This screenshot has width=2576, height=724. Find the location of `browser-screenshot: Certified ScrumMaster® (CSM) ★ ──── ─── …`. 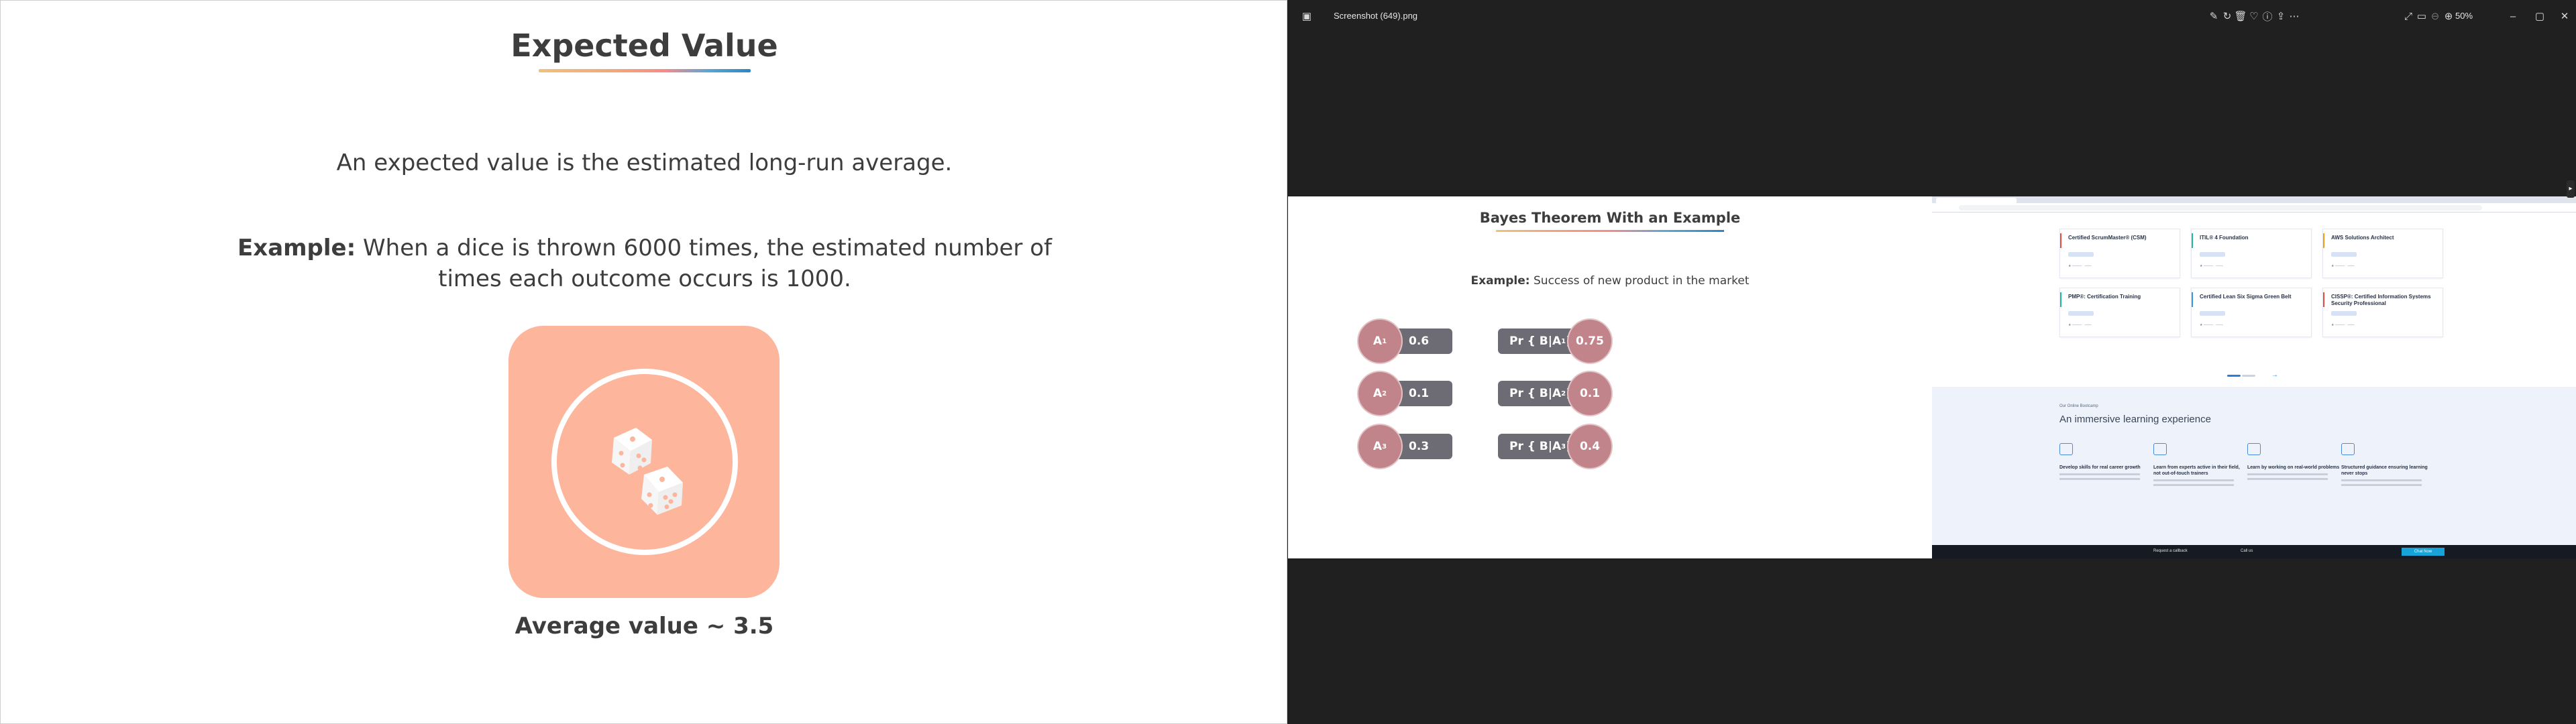

browser-screenshot: Certified ScrumMaster® (CSM) ★ ──── ─── … is located at coordinates (2254, 377).